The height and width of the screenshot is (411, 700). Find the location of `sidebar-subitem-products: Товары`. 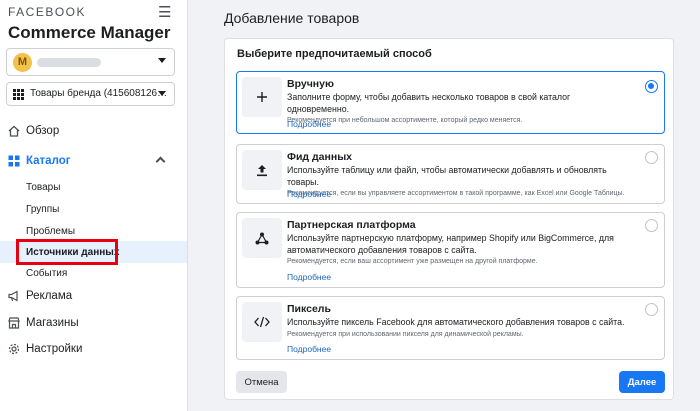

sidebar-subitem-products: Товары is located at coordinates (43, 187).